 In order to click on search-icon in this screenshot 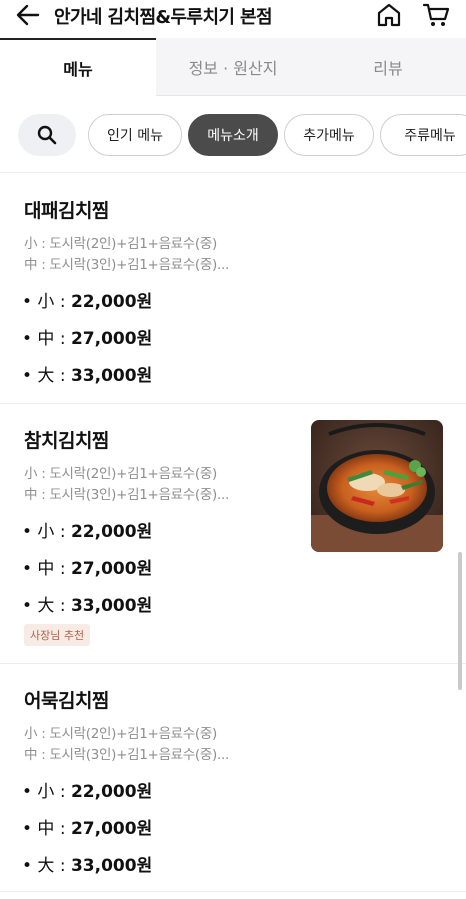, I will do `click(47, 135)`.